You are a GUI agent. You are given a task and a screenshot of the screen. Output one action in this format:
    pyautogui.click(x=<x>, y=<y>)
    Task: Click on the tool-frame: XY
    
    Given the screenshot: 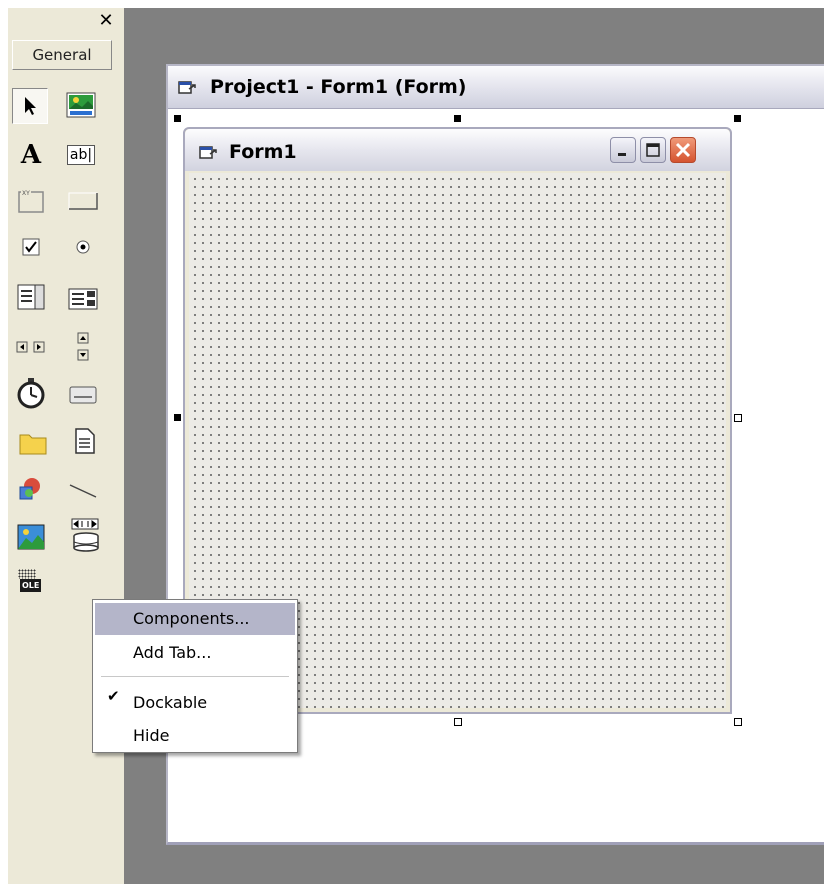 What is the action you would take?
    pyautogui.click(x=31, y=201)
    